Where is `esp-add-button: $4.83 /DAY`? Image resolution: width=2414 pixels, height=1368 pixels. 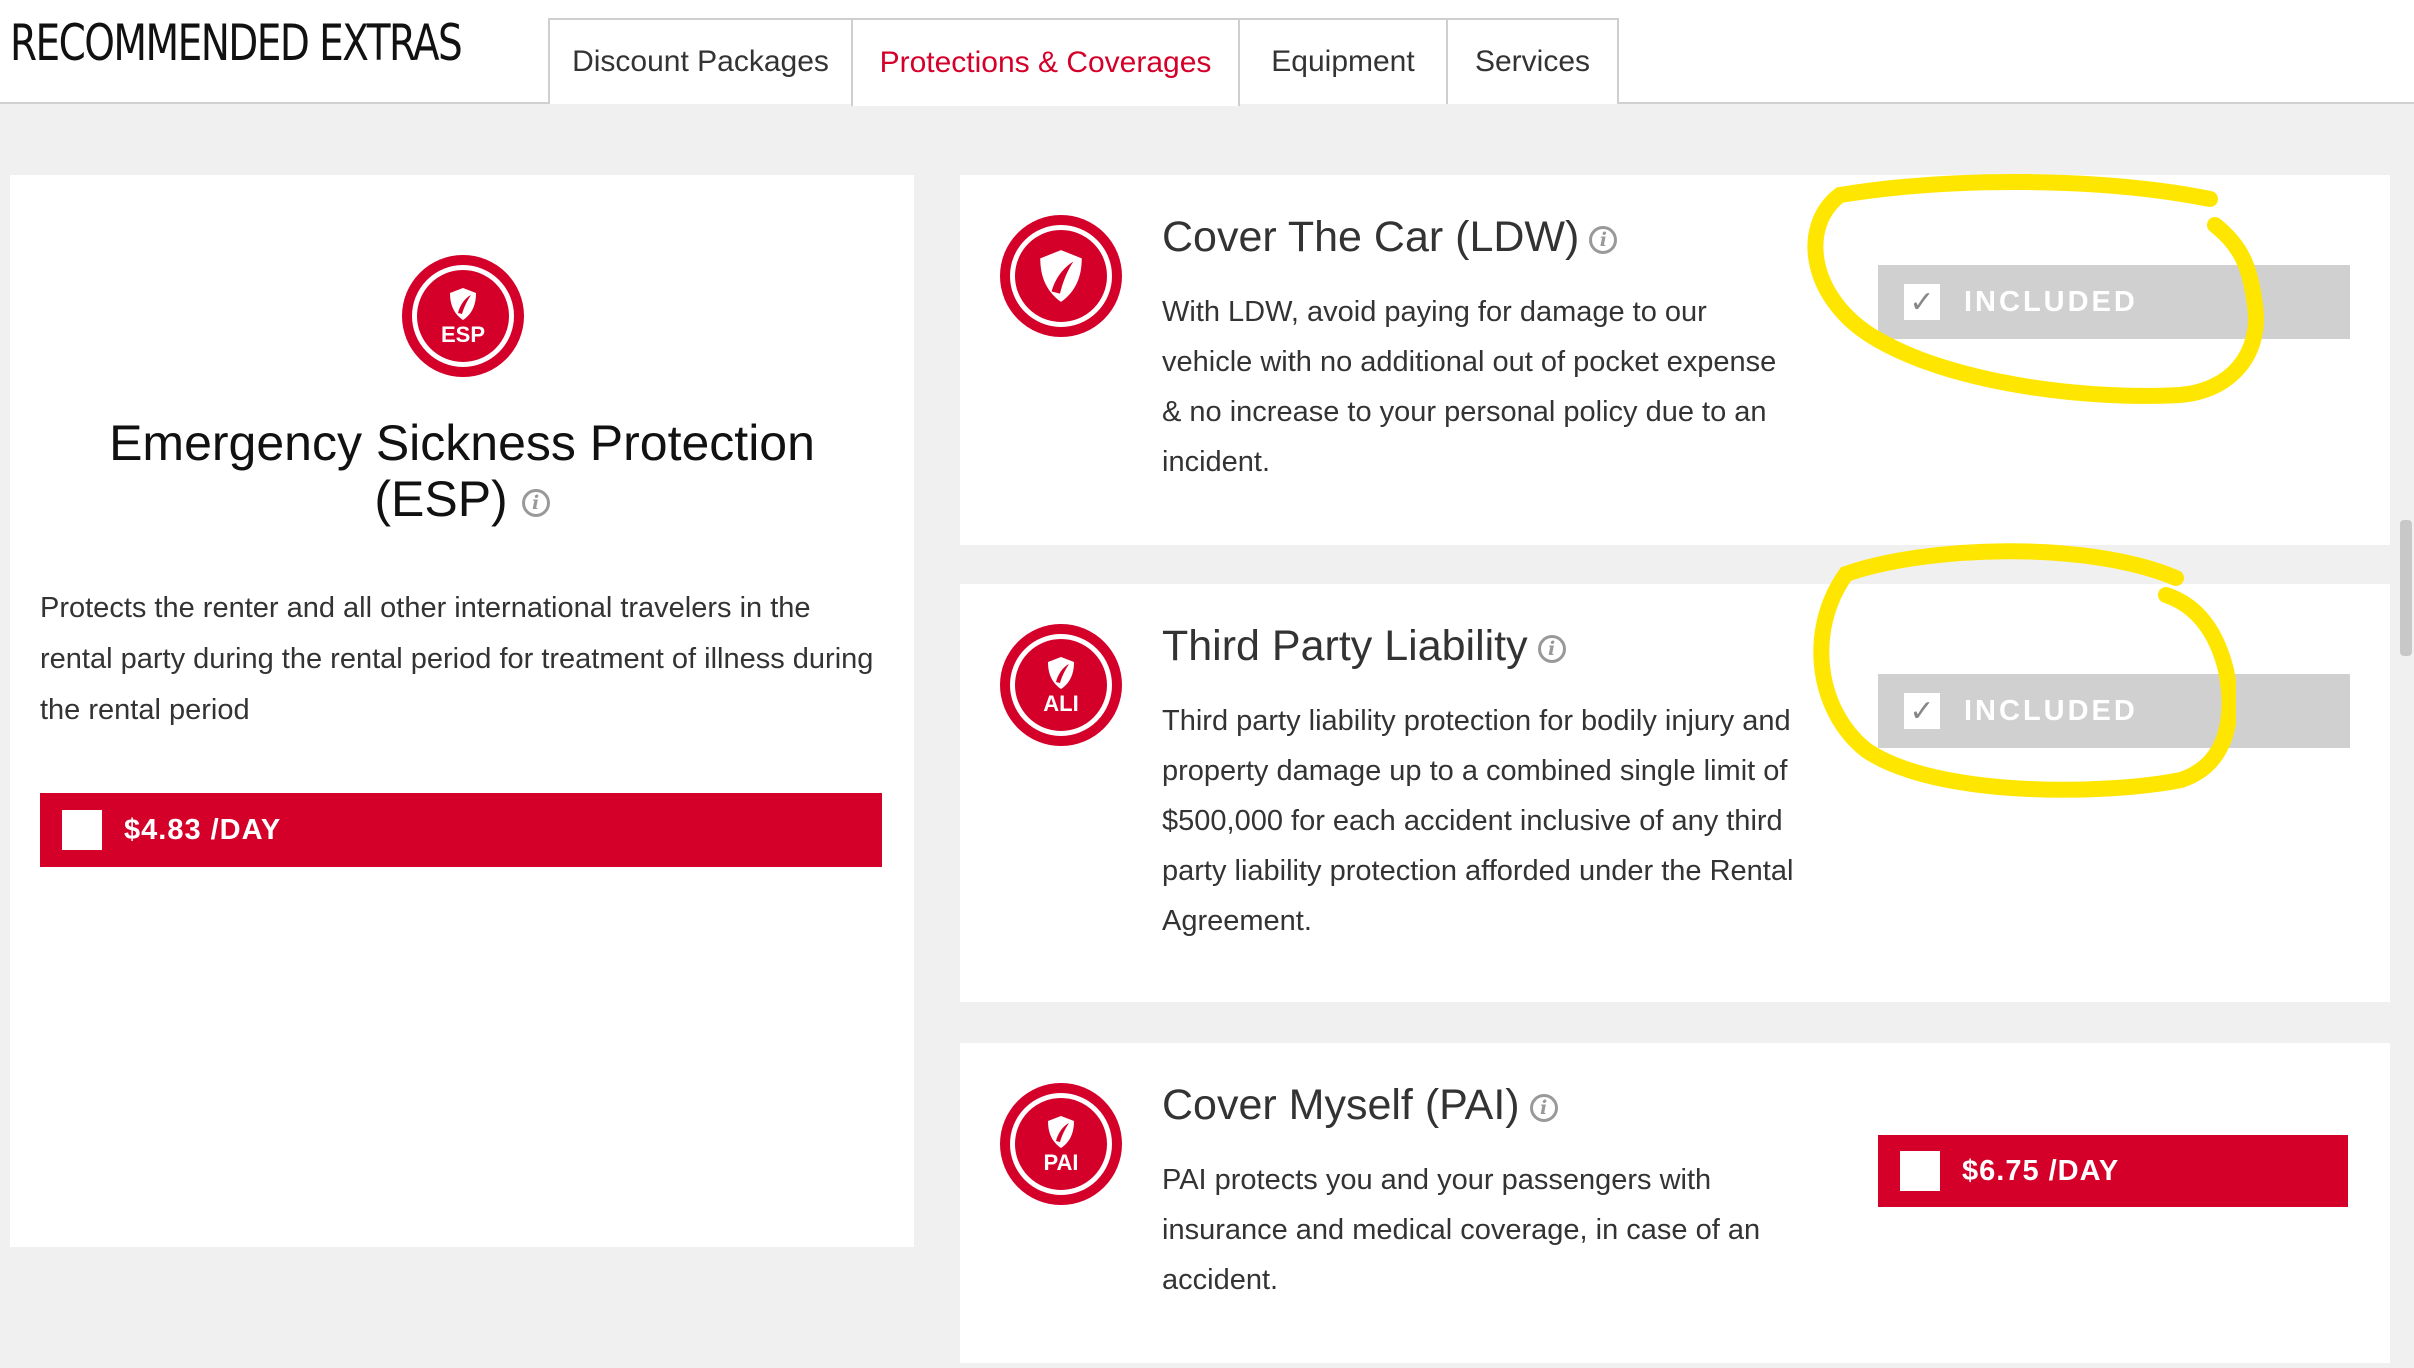
esp-add-button: $4.83 /DAY is located at coordinates (461, 830).